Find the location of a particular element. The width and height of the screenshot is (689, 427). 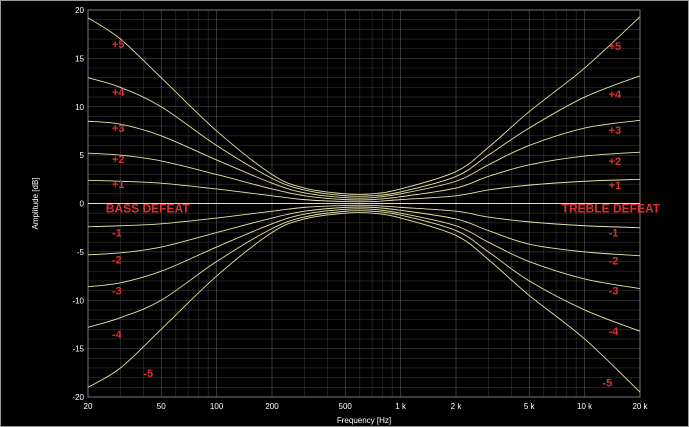

annotation-label: TREBLE DEFEAT is located at coordinates (611, 208).